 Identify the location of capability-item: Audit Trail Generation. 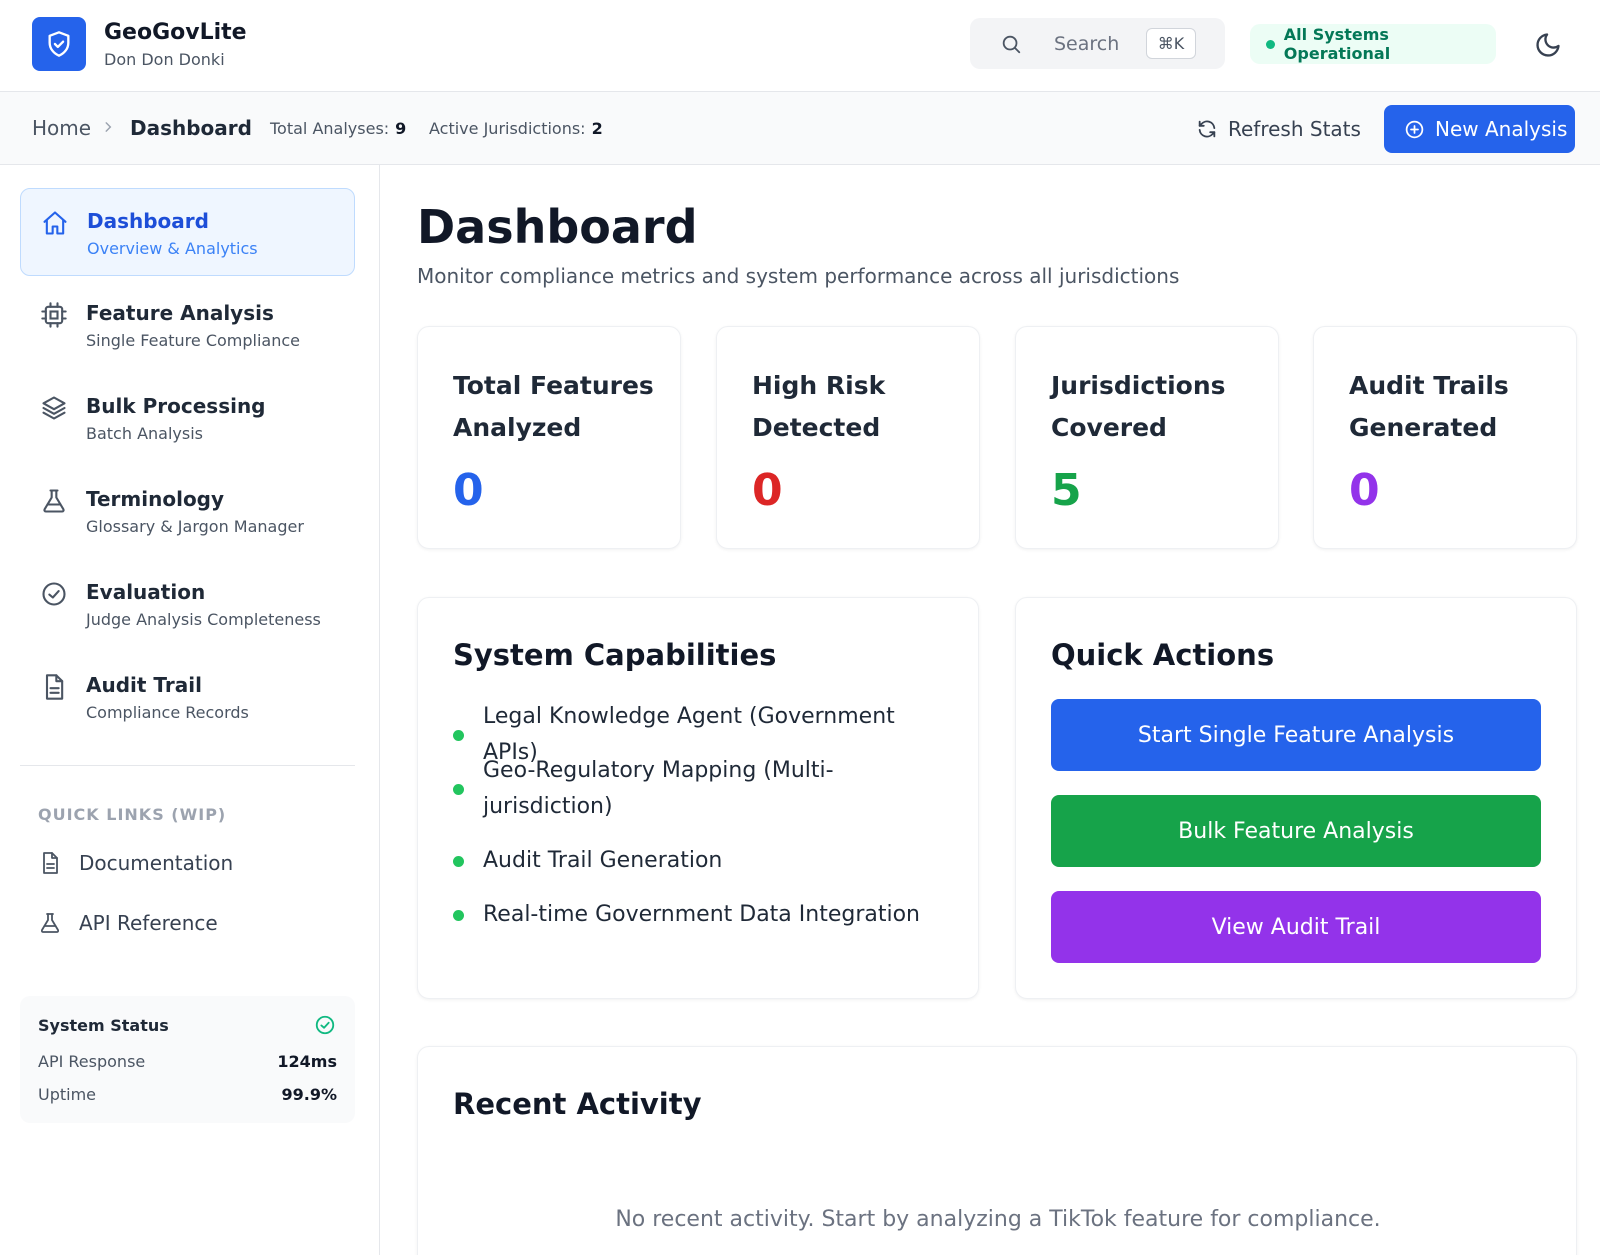
(698, 861).